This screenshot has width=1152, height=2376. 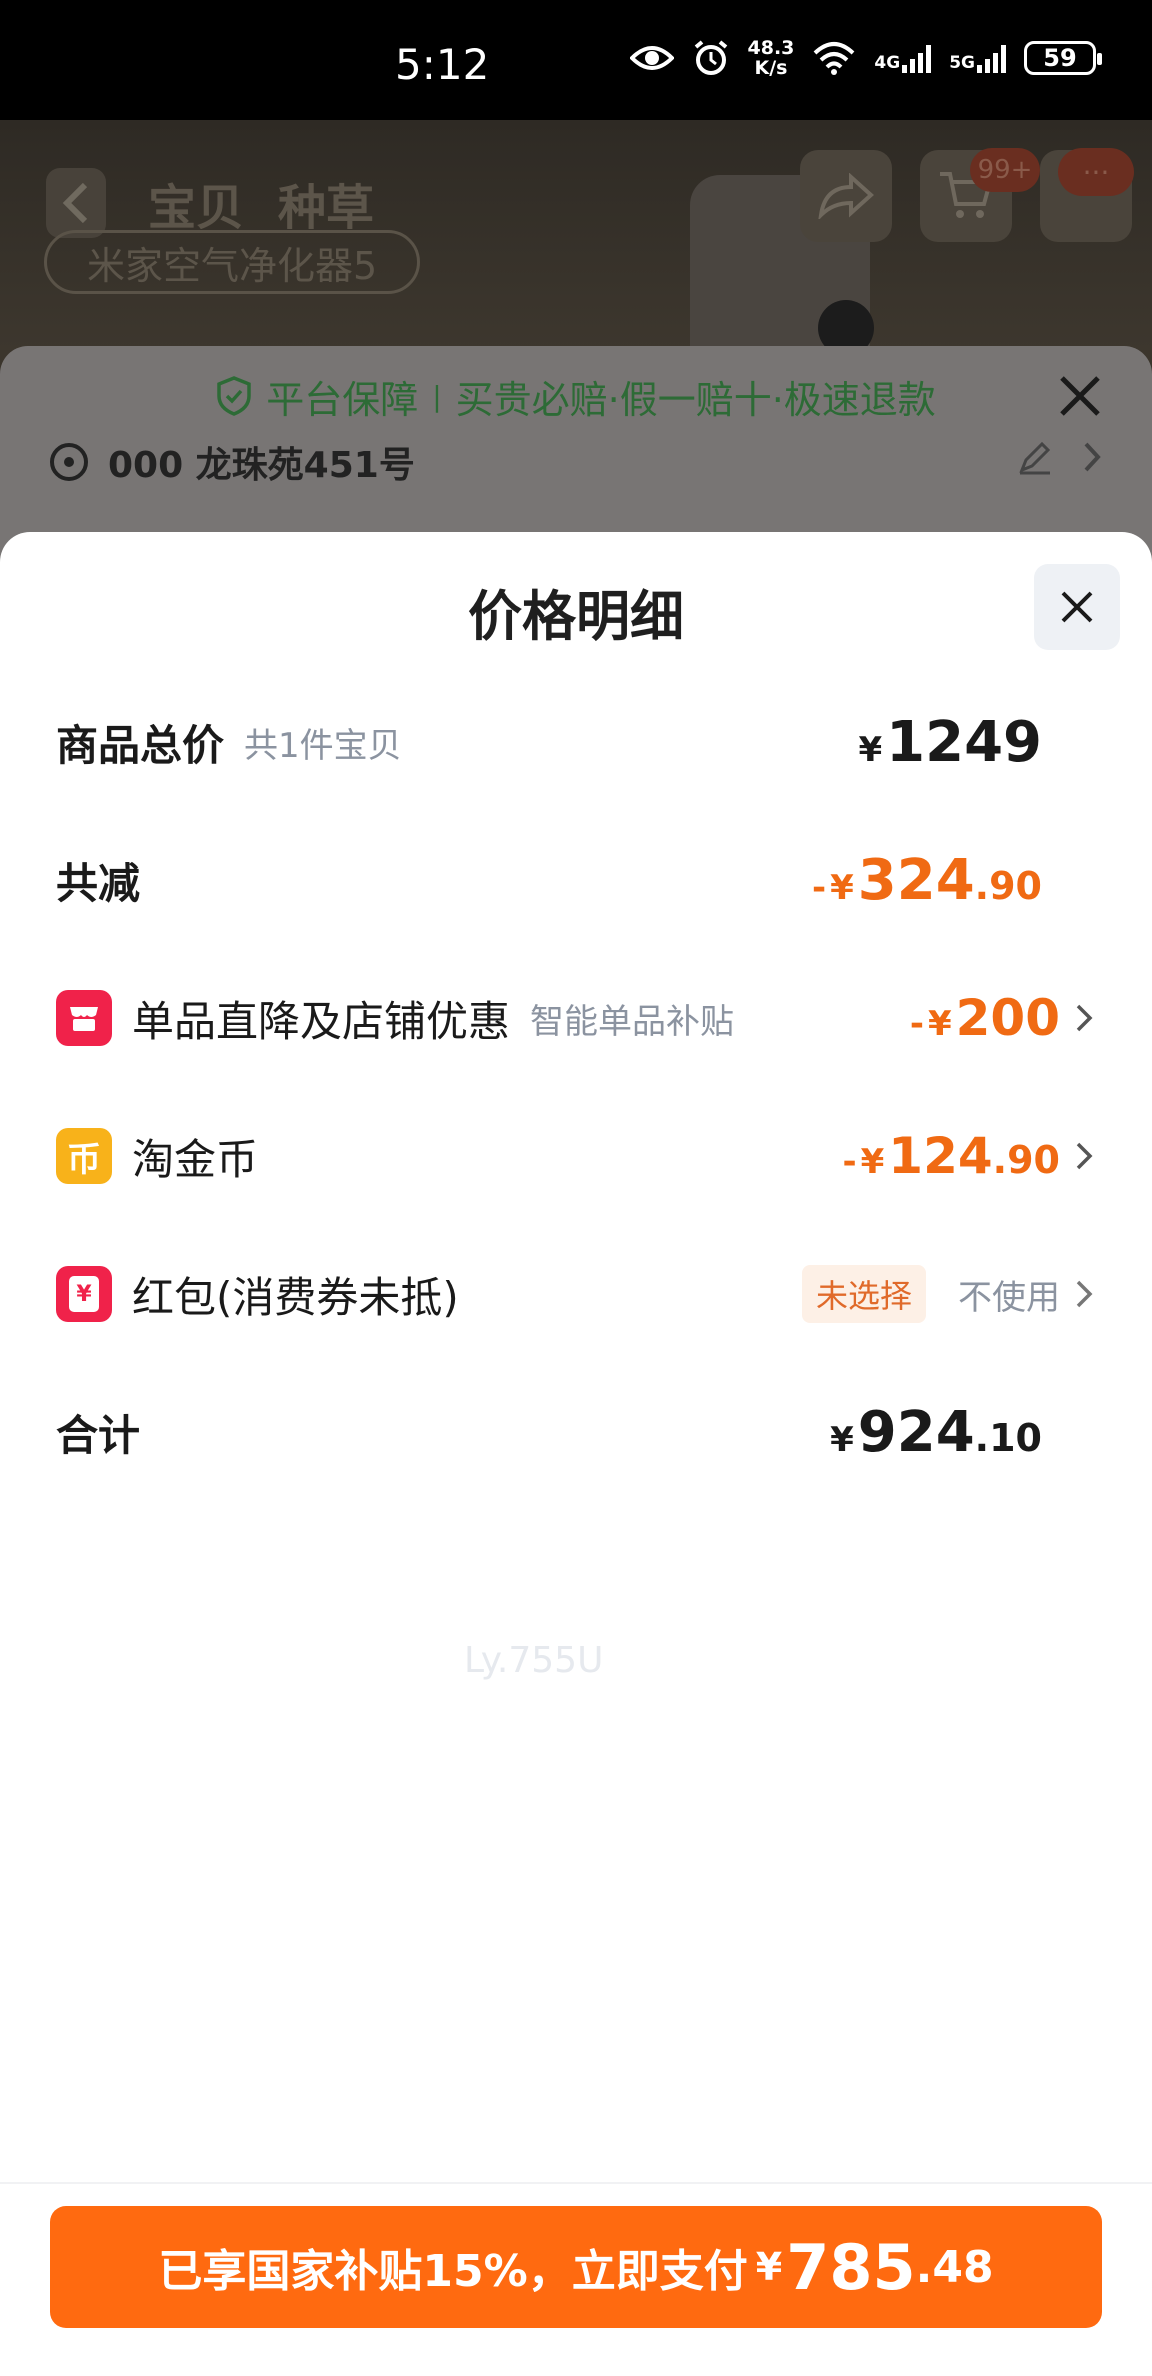 What do you see at coordinates (834, 58) in the screenshot?
I see `wifi-icon` at bounding box center [834, 58].